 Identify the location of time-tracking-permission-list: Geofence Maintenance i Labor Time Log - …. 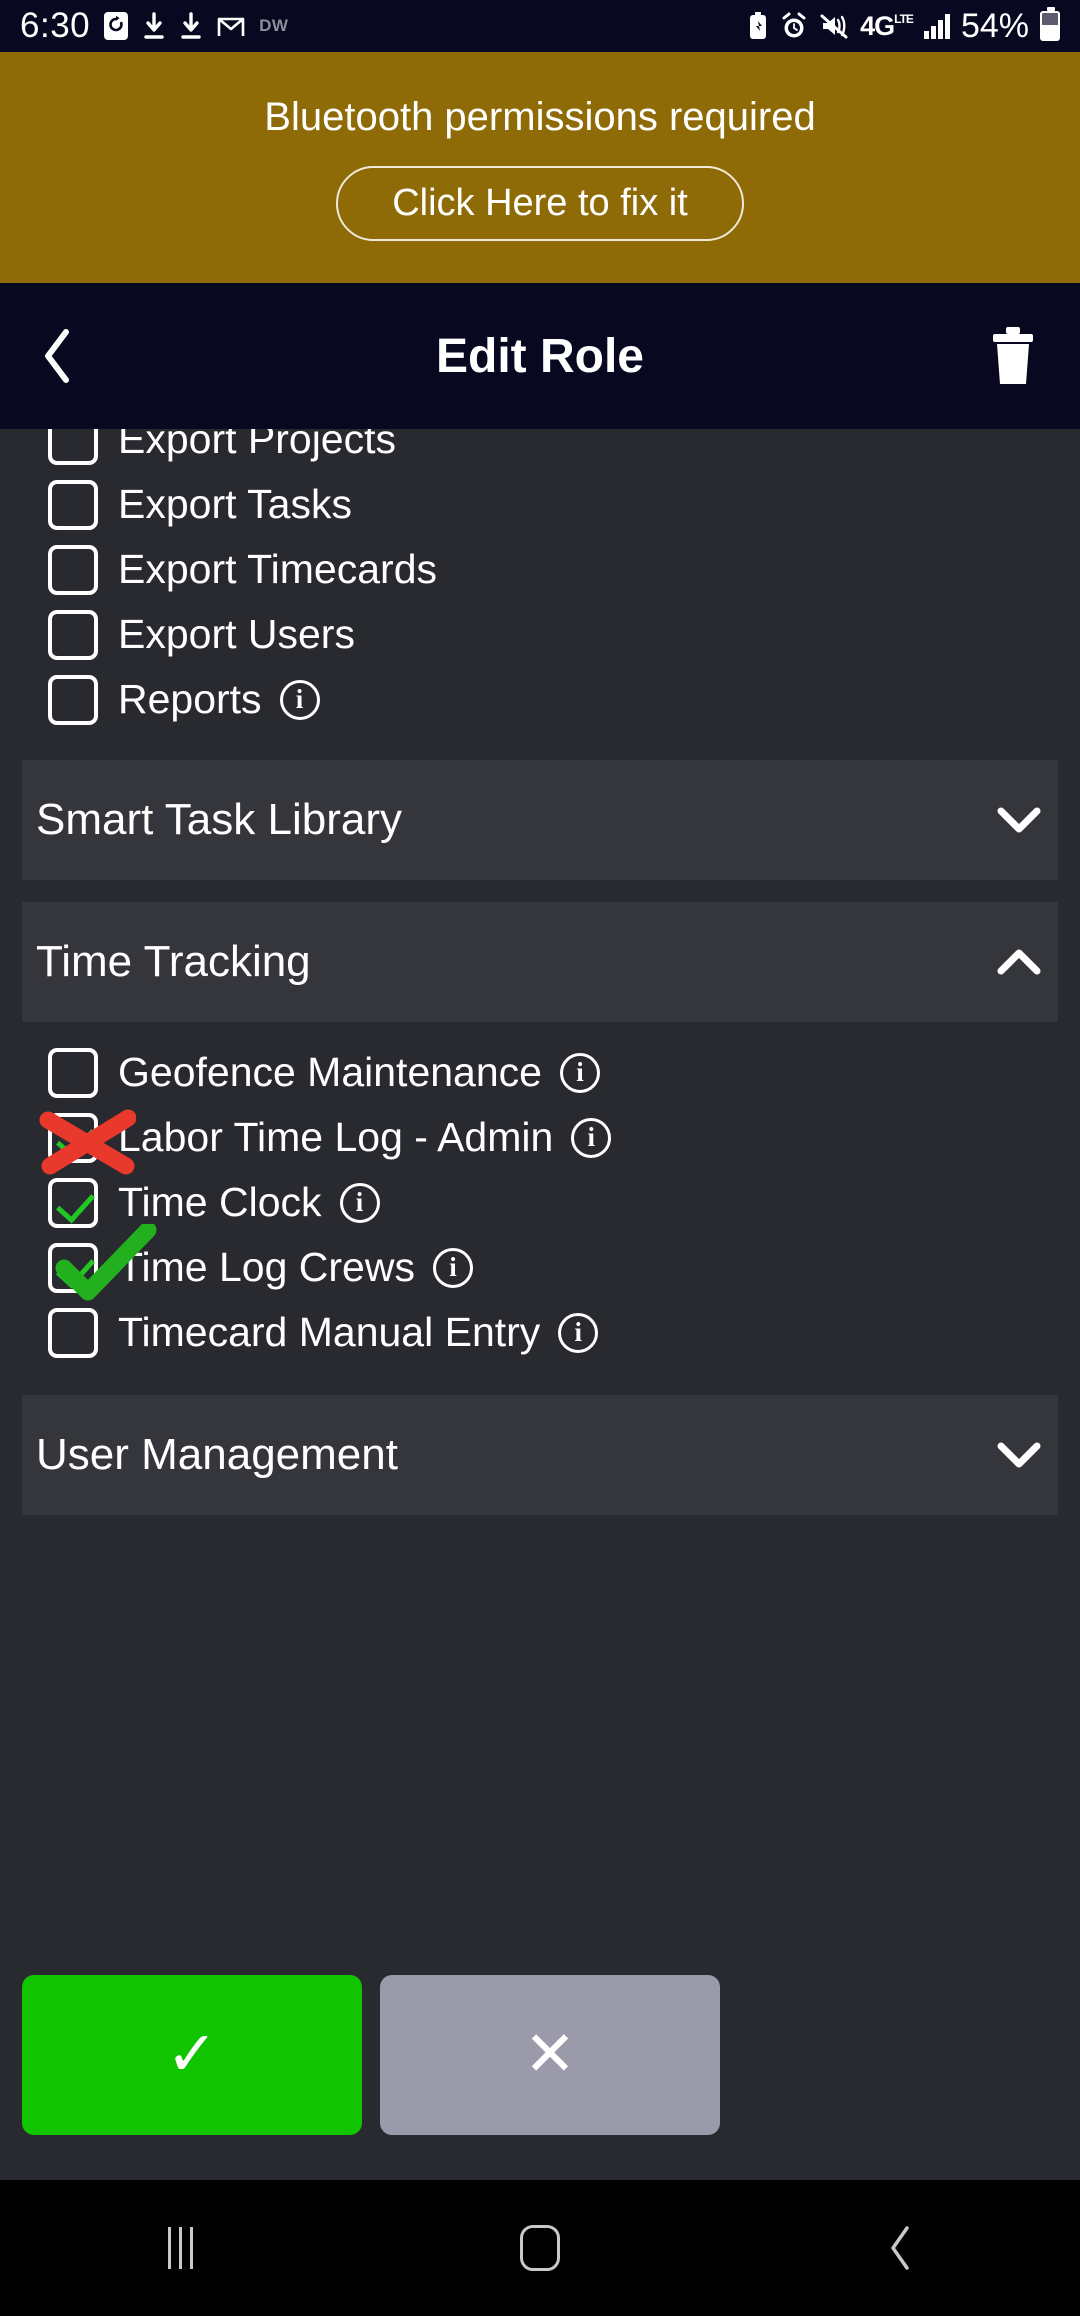
(540, 1202).